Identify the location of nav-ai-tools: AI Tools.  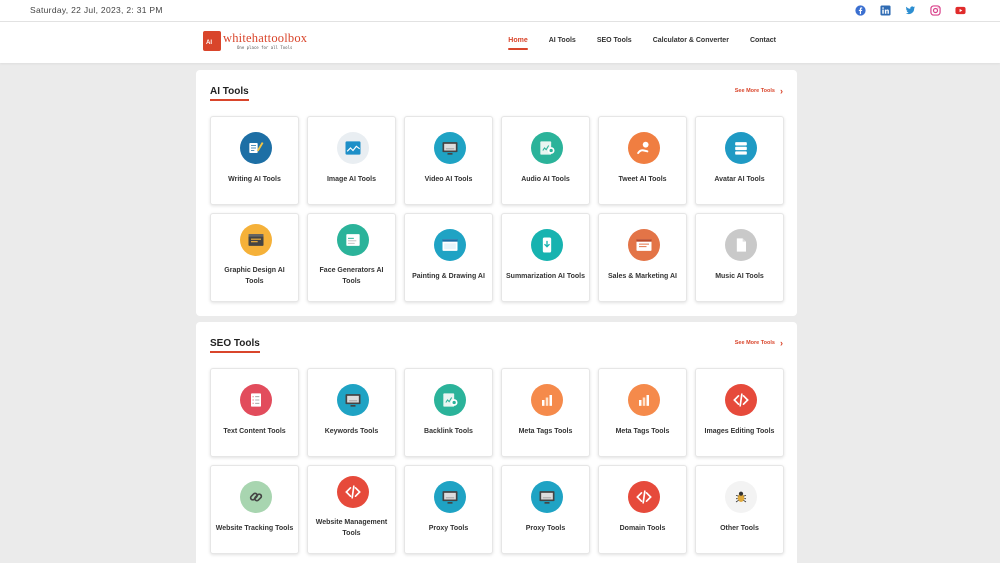
(562, 40).